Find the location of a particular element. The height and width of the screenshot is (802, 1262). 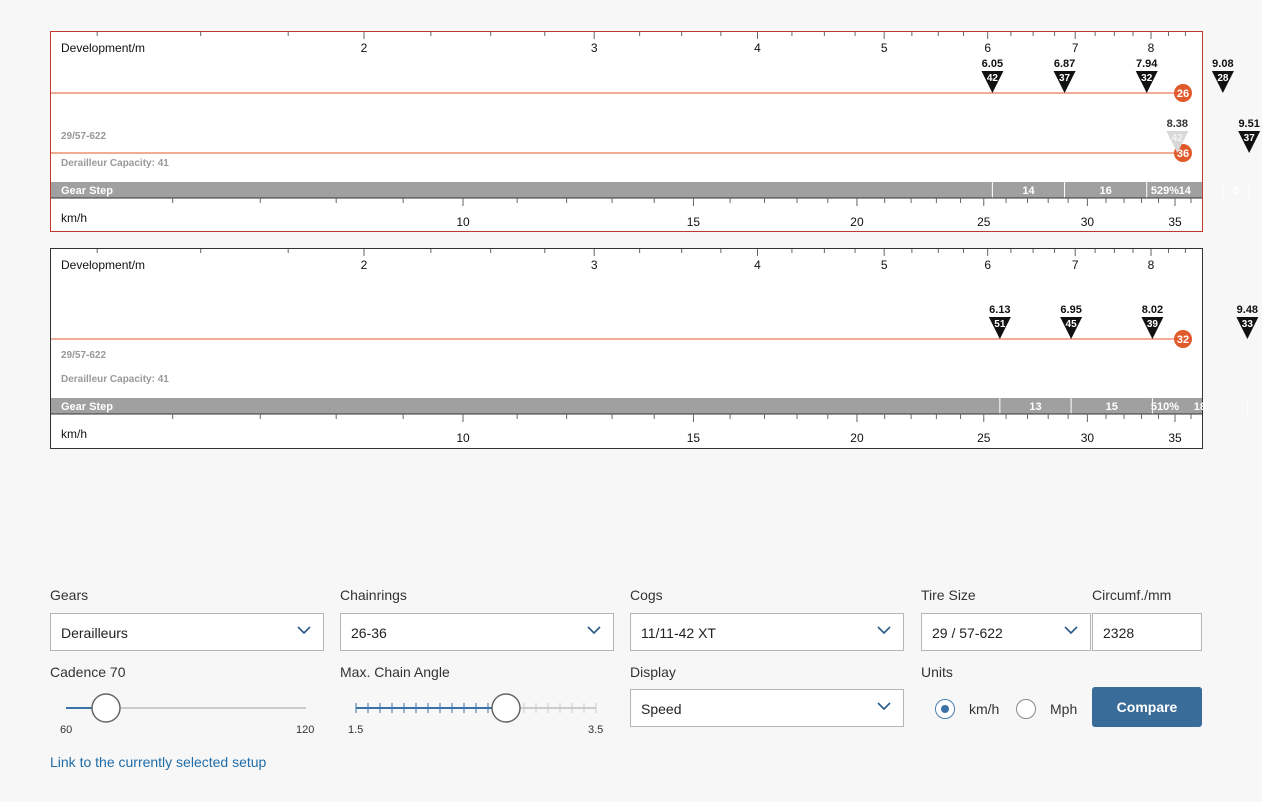

gear-step-value: 16 is located at coordinates (1106, 191).